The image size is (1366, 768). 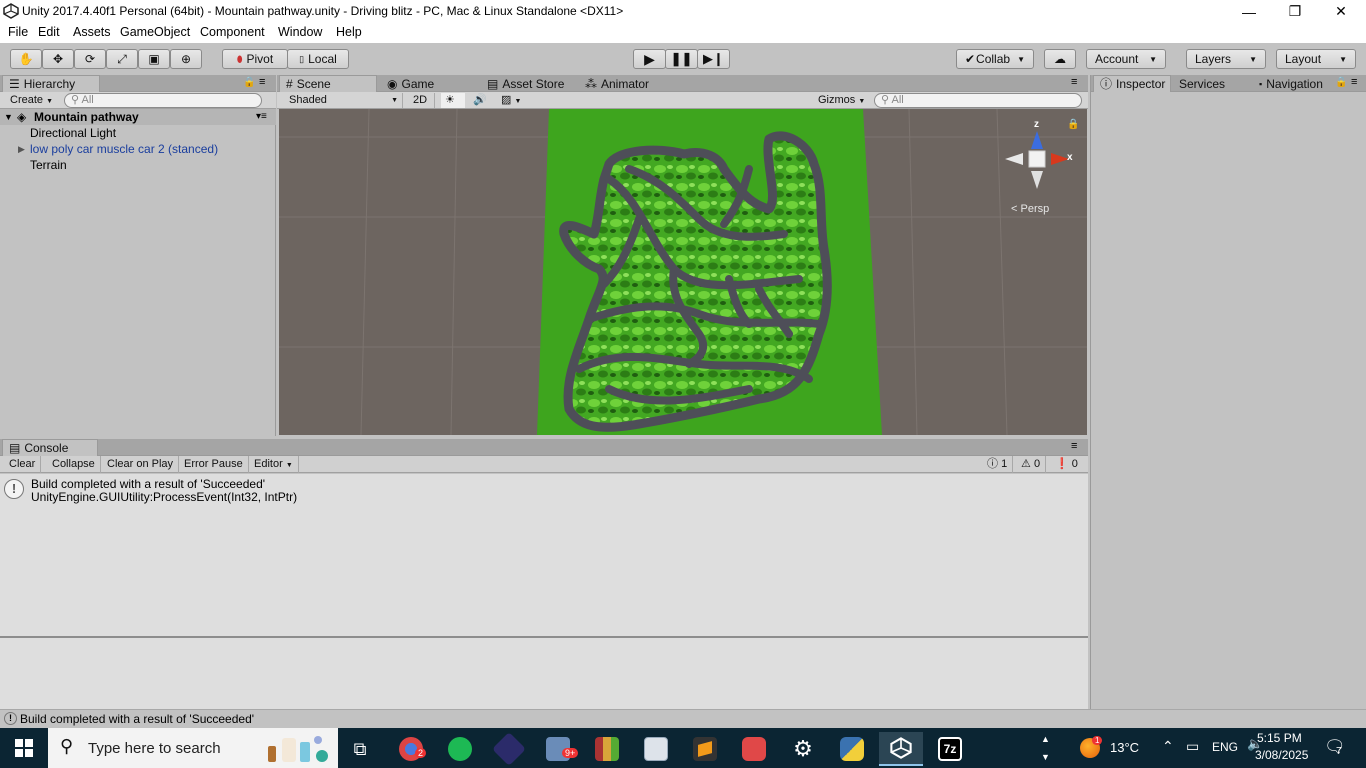 I want to click on tab-hierarchy: ☰ Hierarchy, so click(x=51, y=83).